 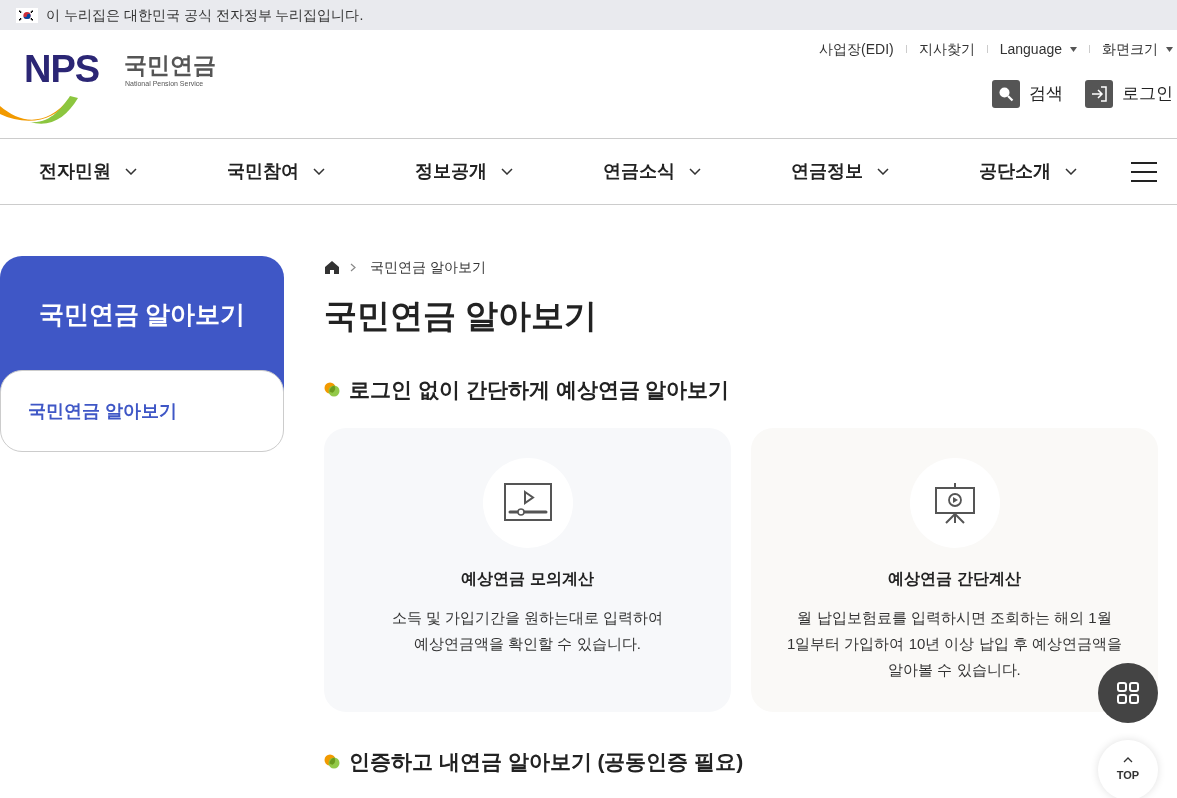 What do you see at coordinates (27, 15) in the screenshot?
I see `flag-icon` at bounding box center [27, 15].